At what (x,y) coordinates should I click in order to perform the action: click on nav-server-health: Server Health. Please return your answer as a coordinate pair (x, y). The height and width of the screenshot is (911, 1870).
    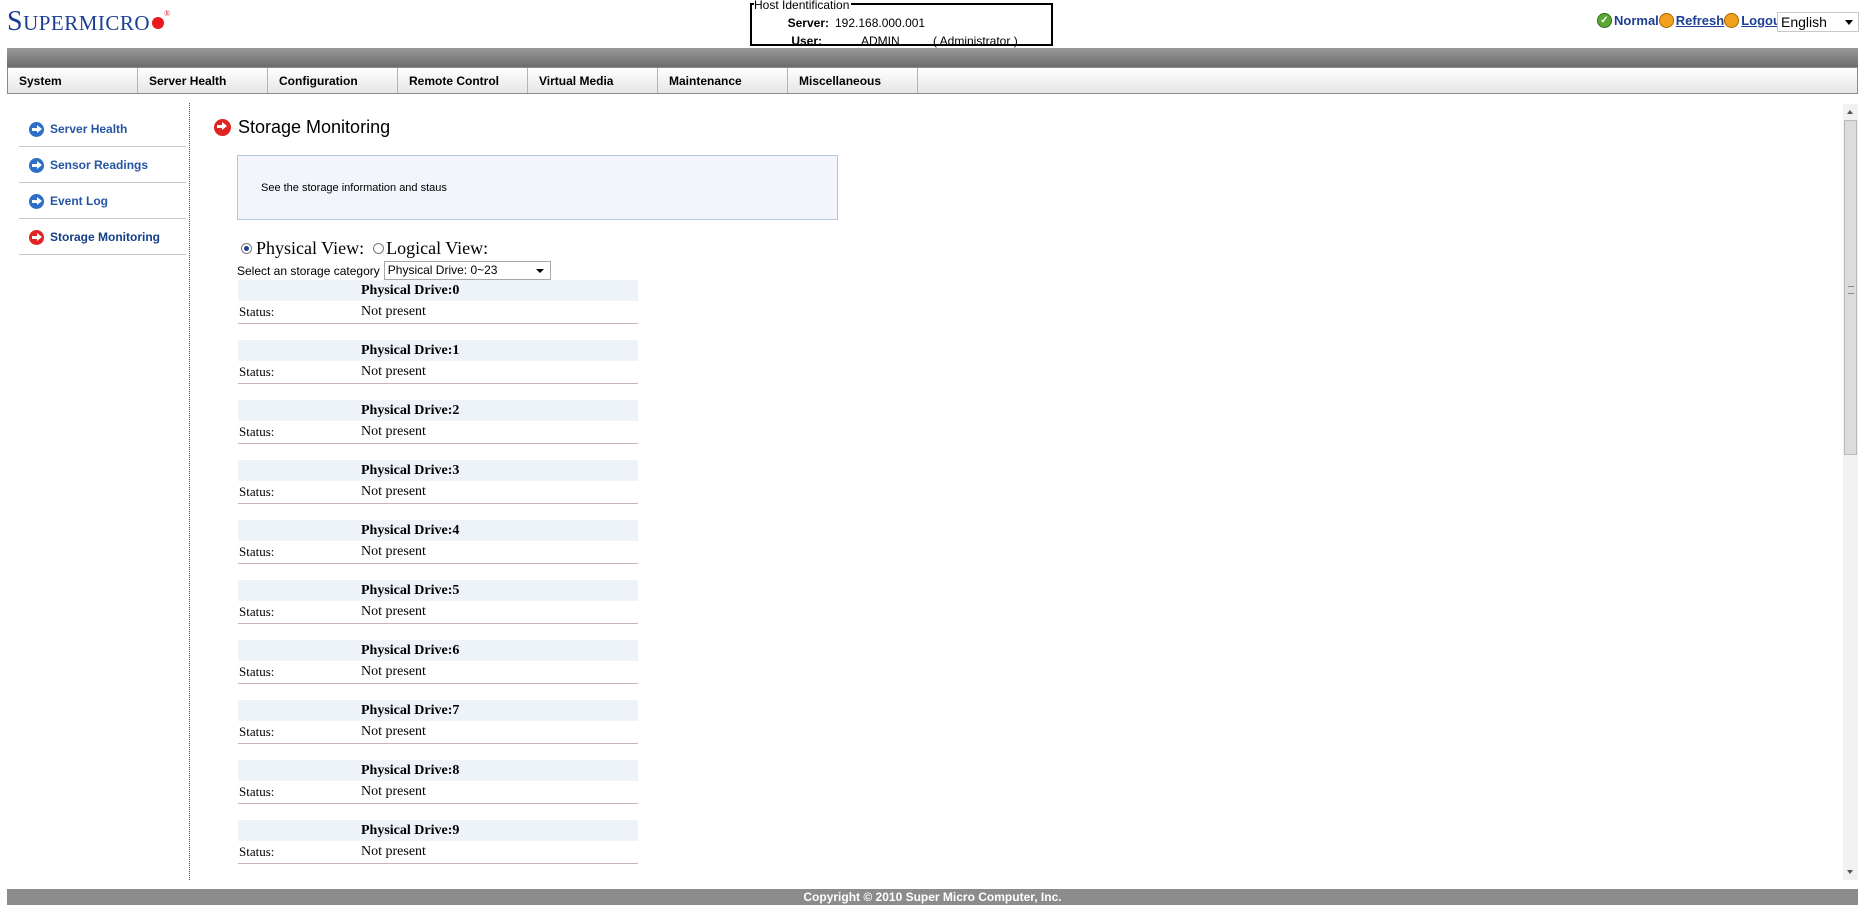
    Looking at the image, I should click on (203, 80).